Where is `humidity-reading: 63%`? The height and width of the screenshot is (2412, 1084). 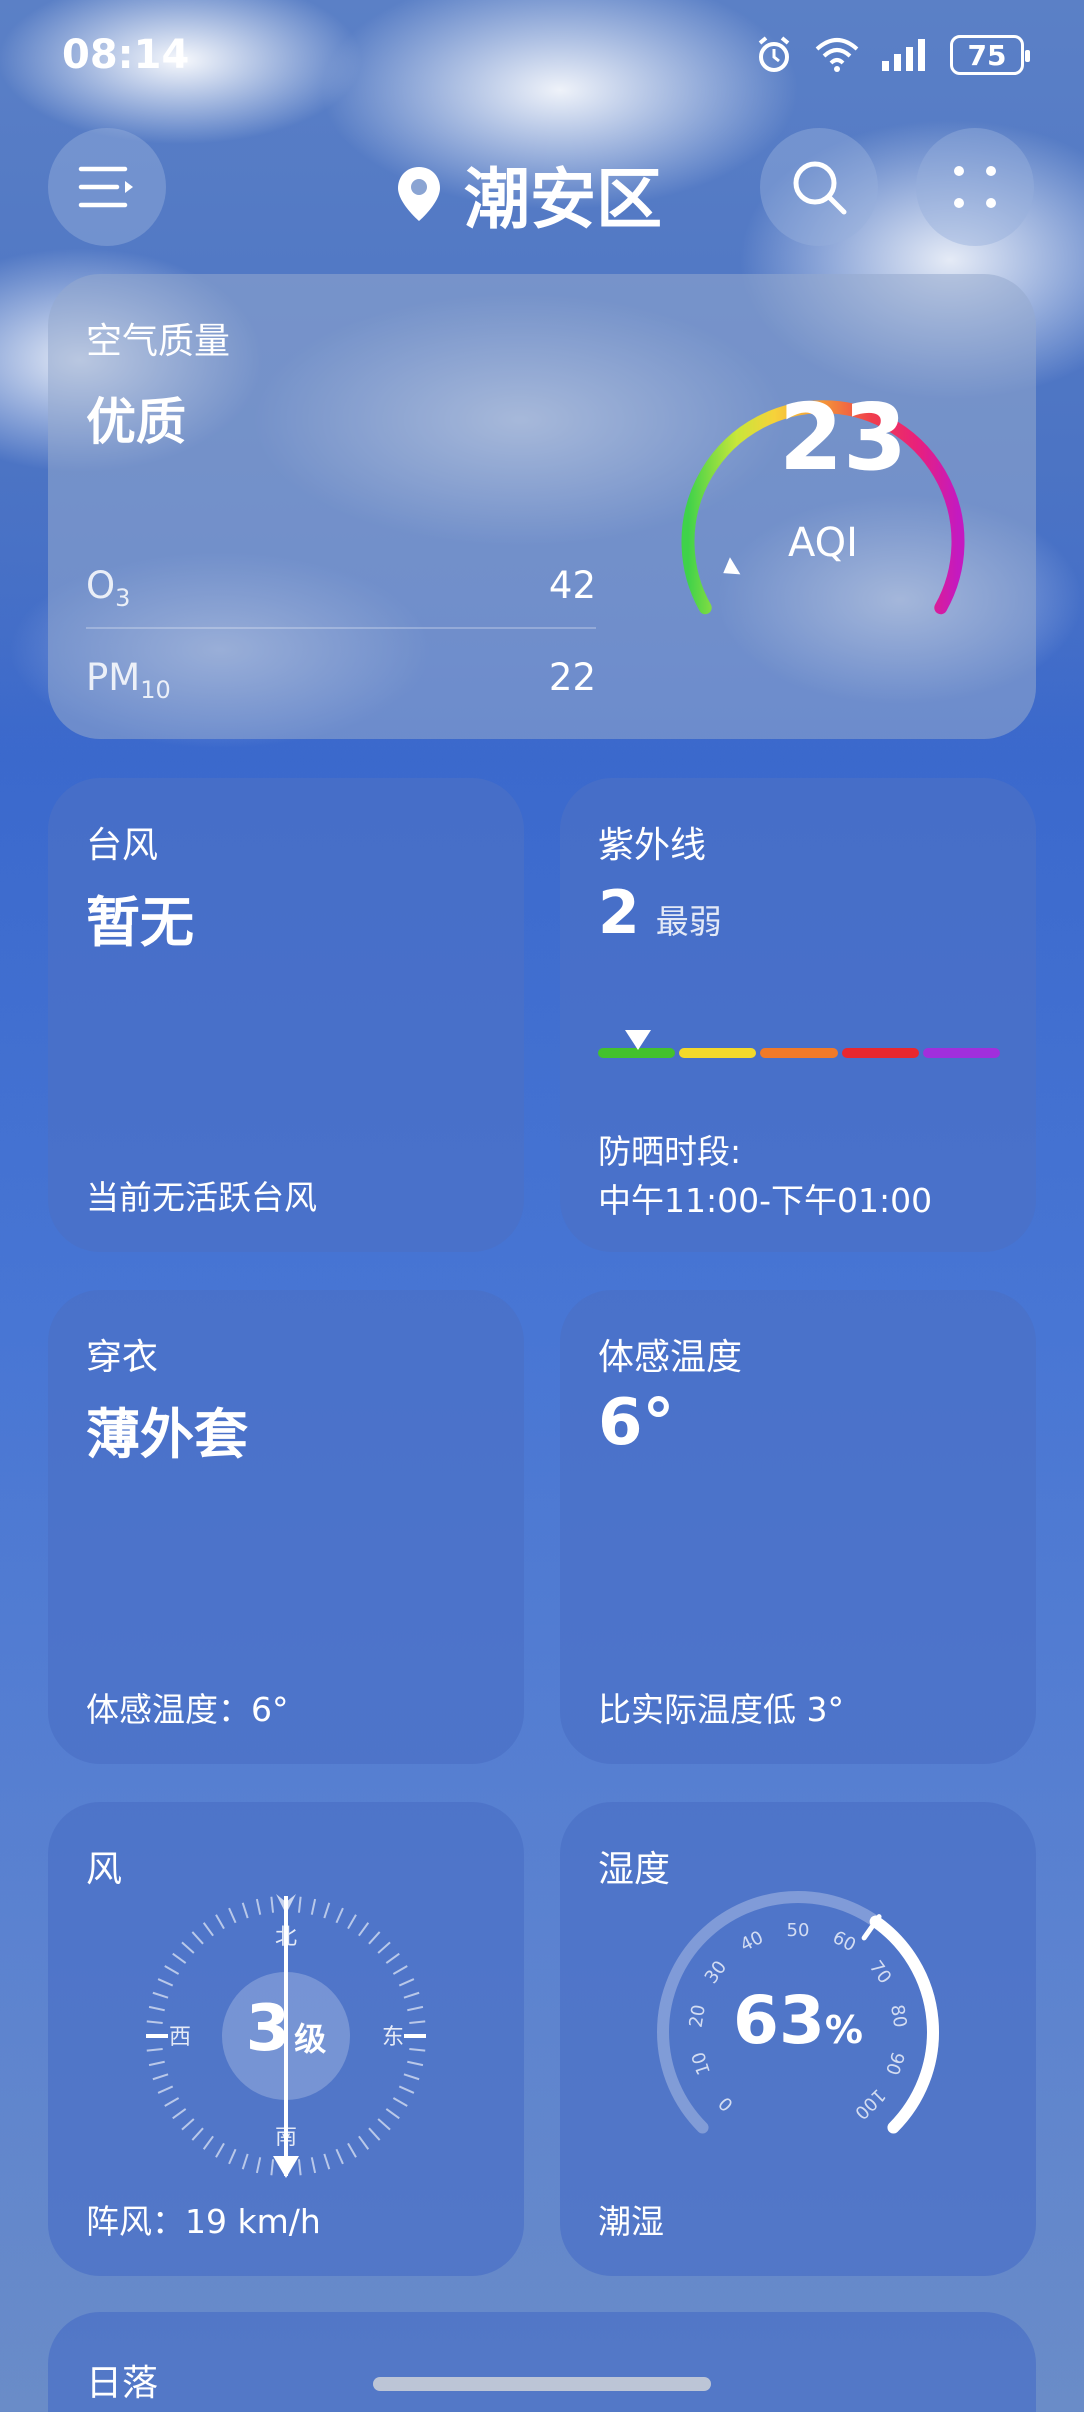
humidity-reading: 63% is located at coordinates (798, 2020).